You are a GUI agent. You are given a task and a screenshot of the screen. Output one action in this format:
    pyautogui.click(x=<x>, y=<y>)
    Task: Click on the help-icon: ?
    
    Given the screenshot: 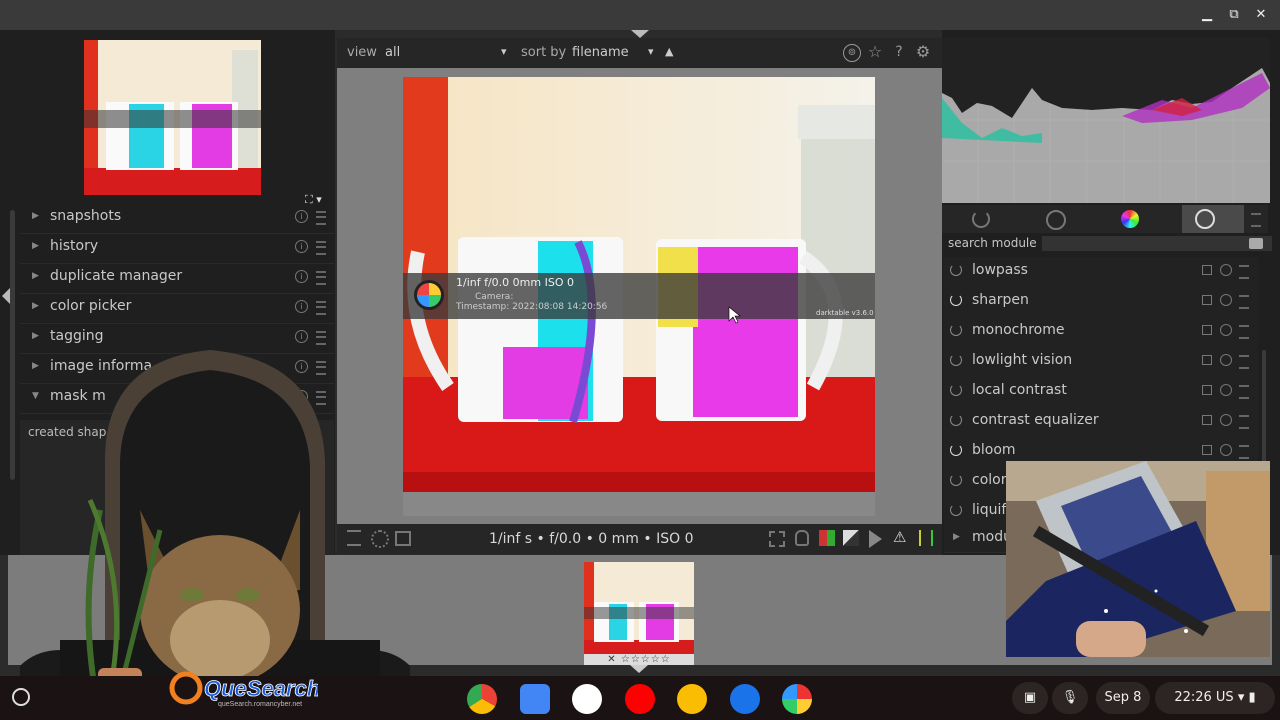 What is the action you would take?
    pyautogui.click(x=899, y=52)
    